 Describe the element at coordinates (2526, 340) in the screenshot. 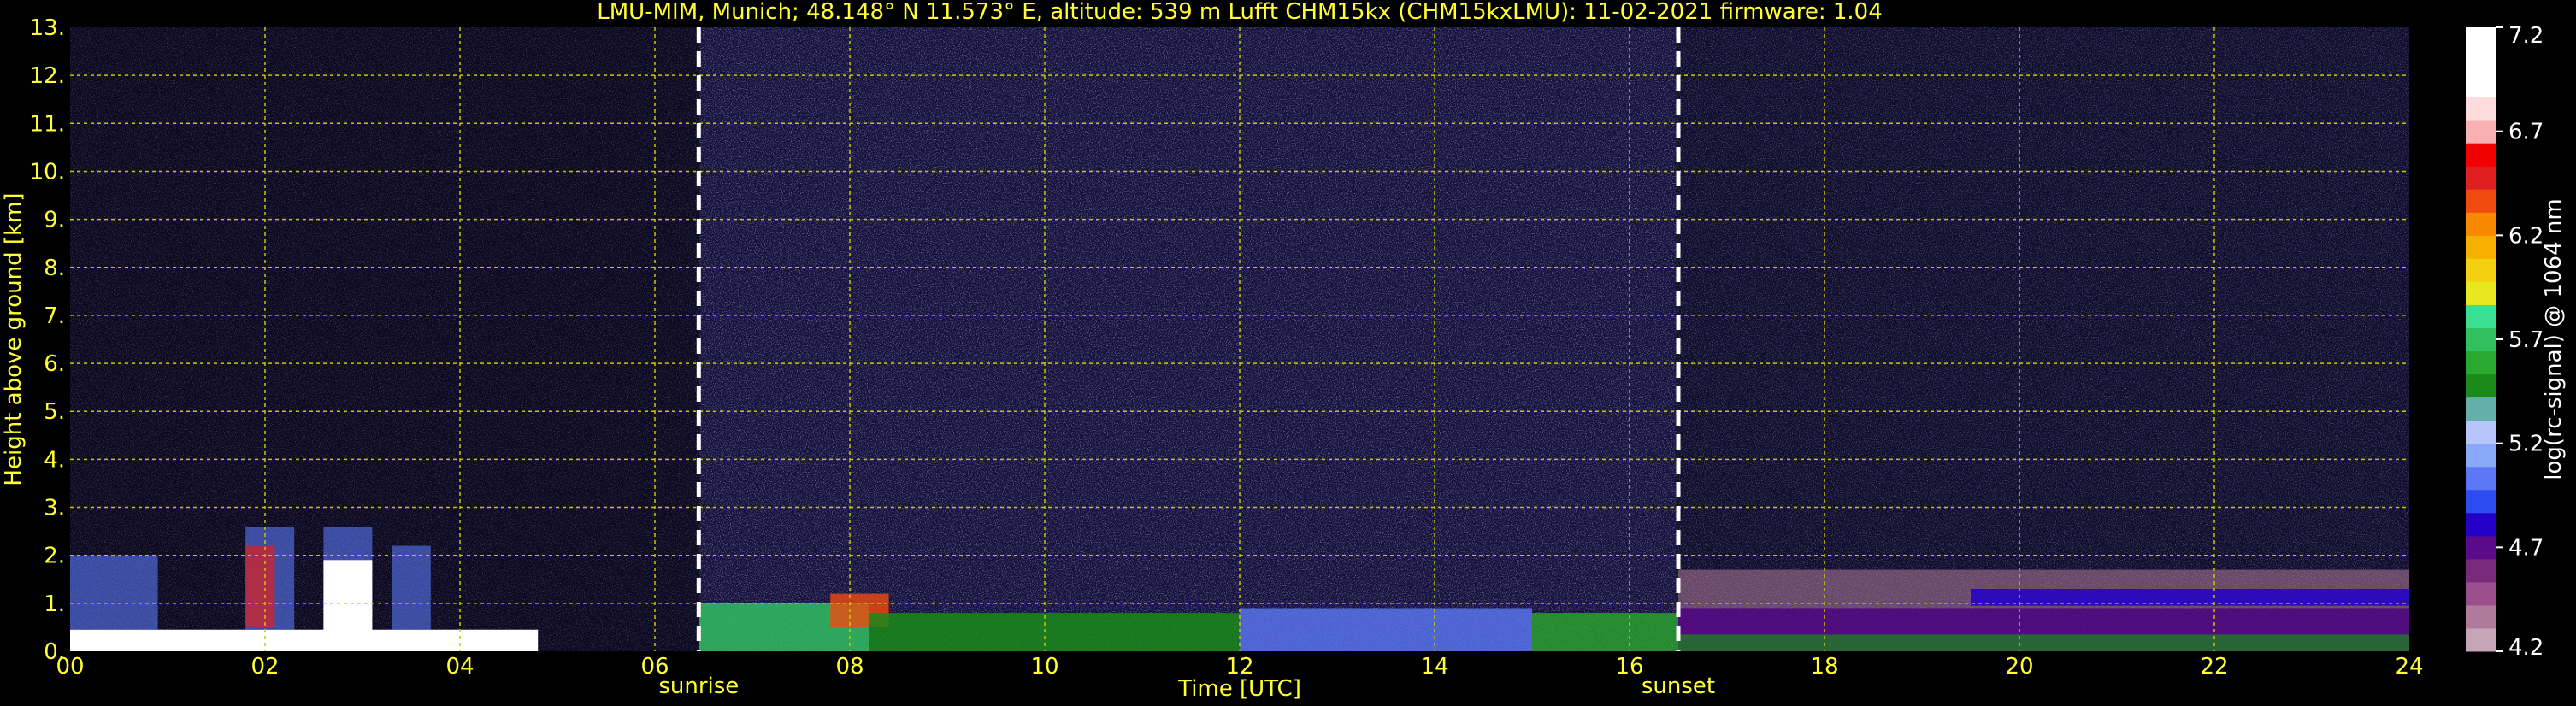

I see `colorbar-tick-label: 5.7` at that location.